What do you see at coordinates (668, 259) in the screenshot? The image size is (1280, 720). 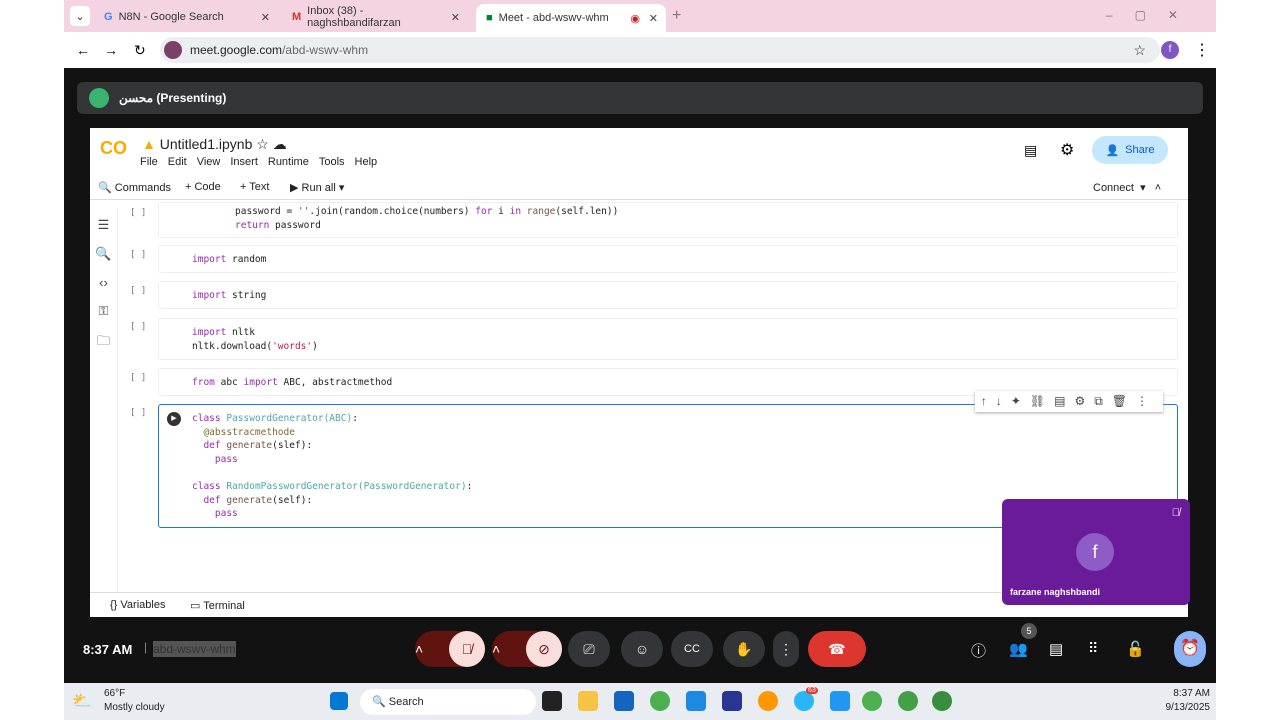 I see `code-cell: import random` at bounding box center [668, 259].